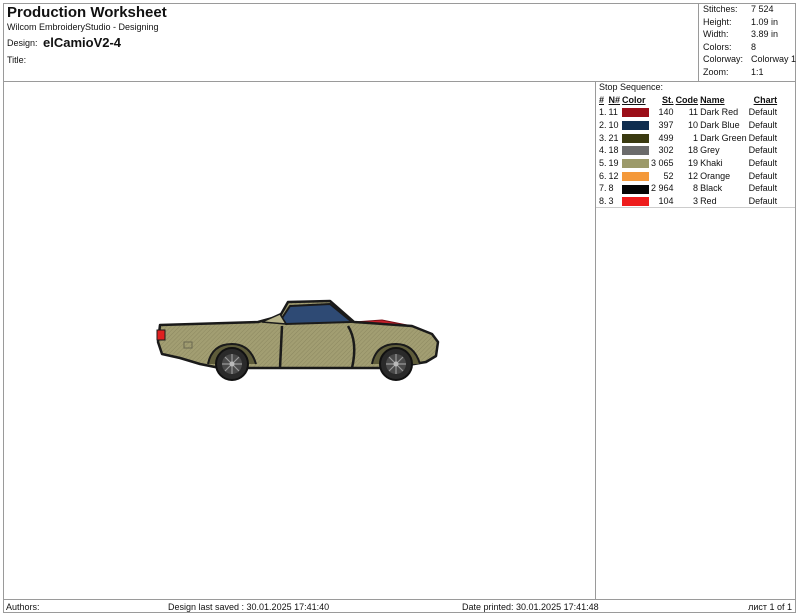 The height and width of the screenshot is (616, 800). I want to click on page-title: Production Worksheet, so click(87, 12).